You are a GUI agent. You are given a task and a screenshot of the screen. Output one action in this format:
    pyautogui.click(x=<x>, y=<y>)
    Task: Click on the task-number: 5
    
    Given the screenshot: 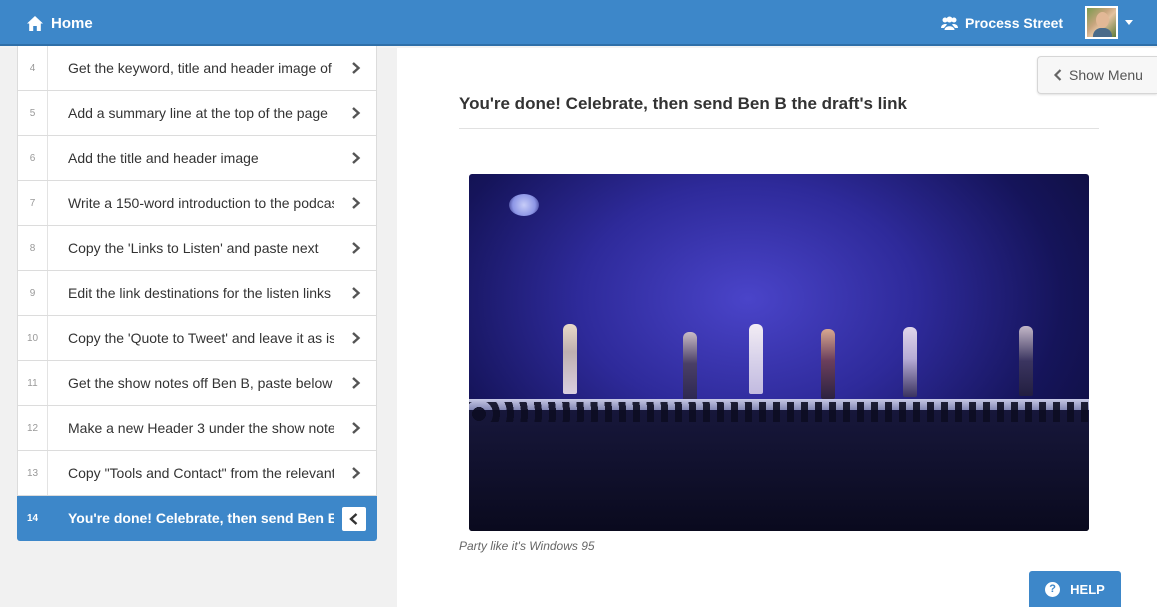 What is the action you would take?
    pyautogui.click(x=33, y=113)
    